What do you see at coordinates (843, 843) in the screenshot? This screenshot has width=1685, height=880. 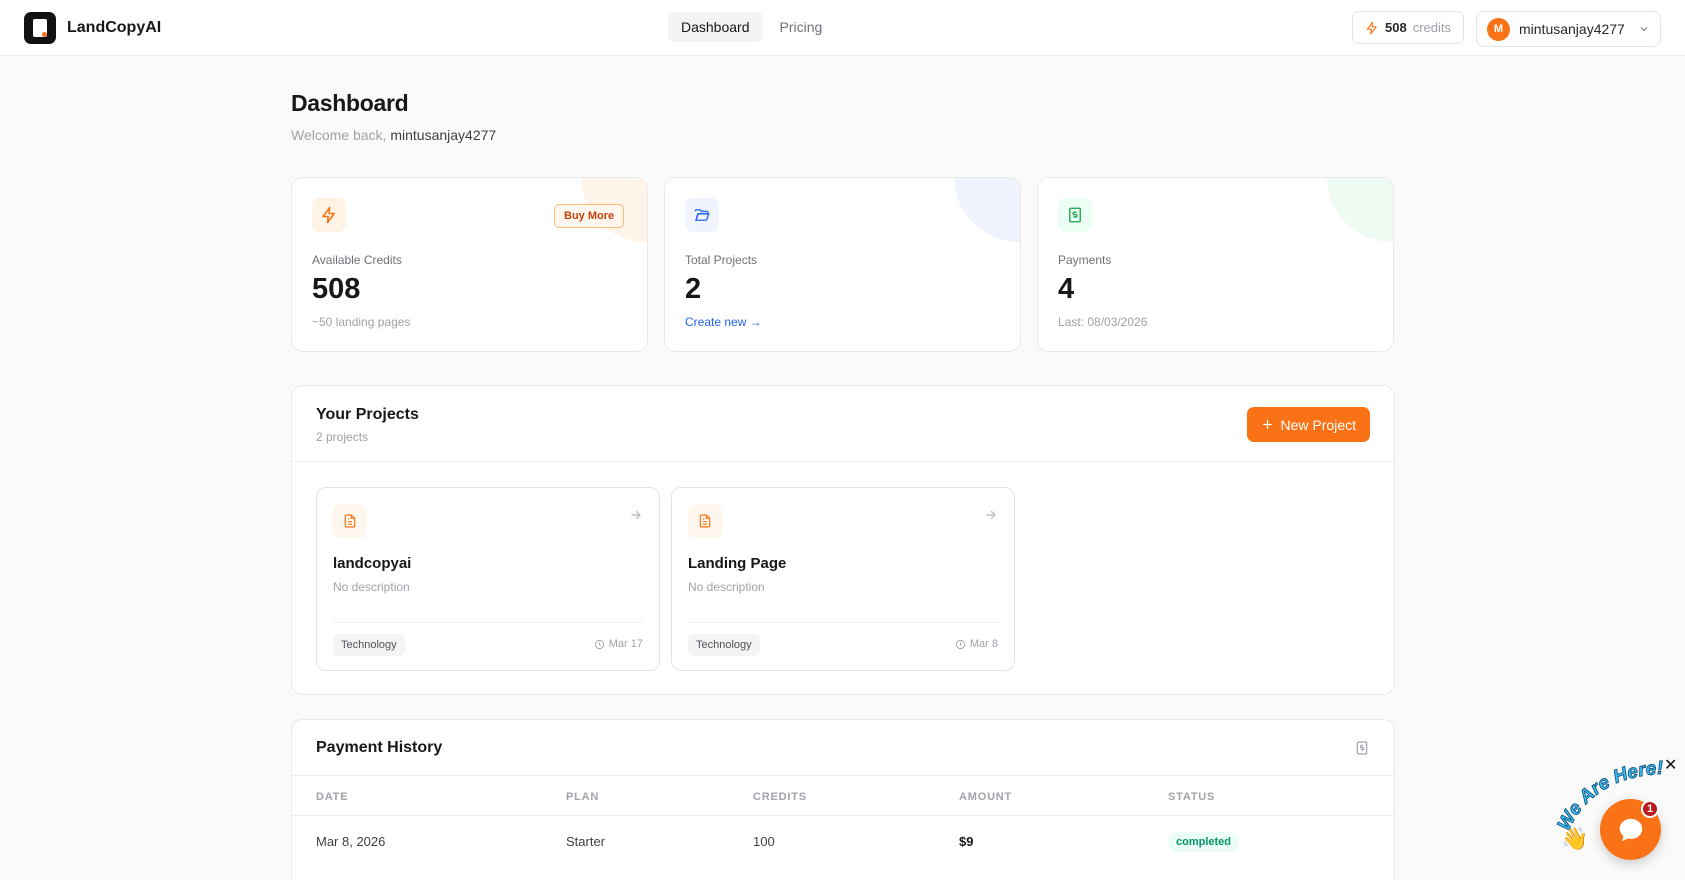 I see `table-row: Mar 8, 2026 Starter 100 $9 completed` at bounding box center [843, 843].